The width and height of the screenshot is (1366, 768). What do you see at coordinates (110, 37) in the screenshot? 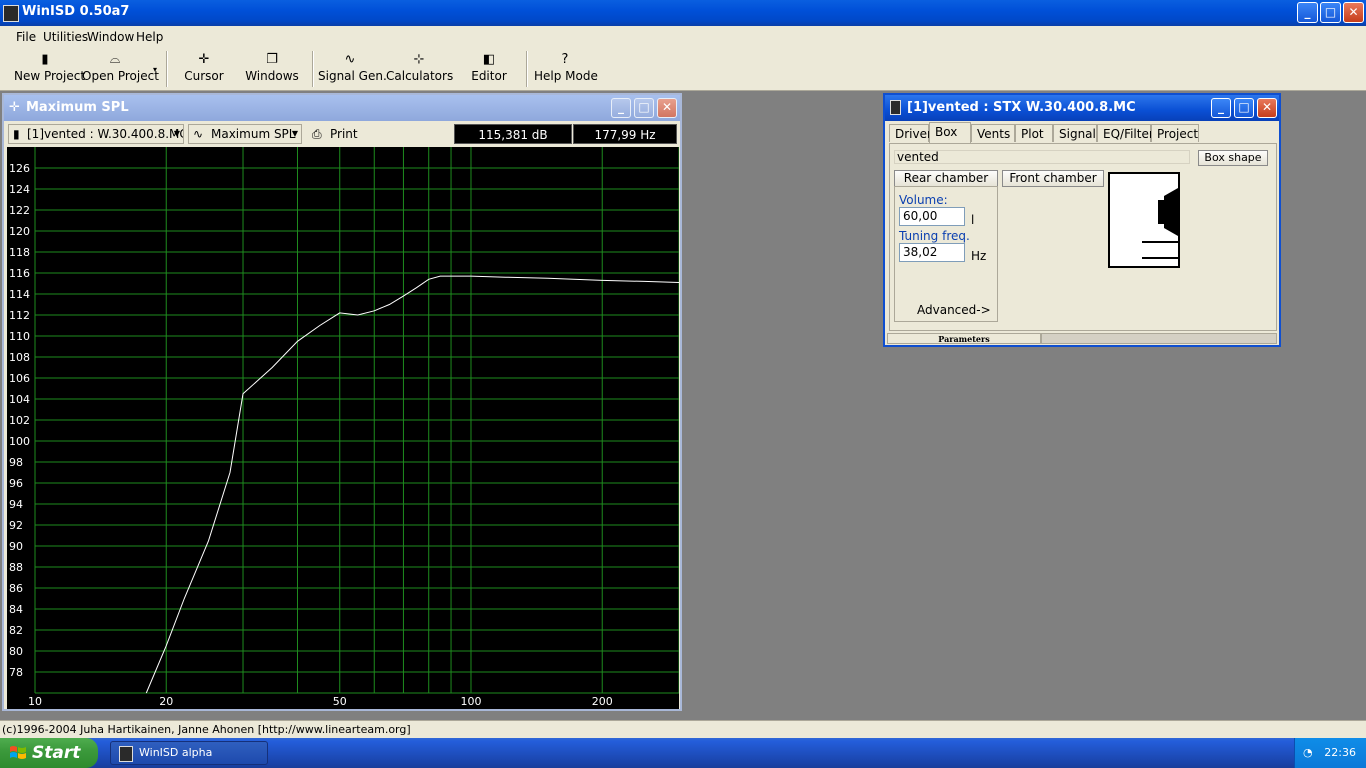
I see `menu-window: Window` at bounding box center [110, 37].